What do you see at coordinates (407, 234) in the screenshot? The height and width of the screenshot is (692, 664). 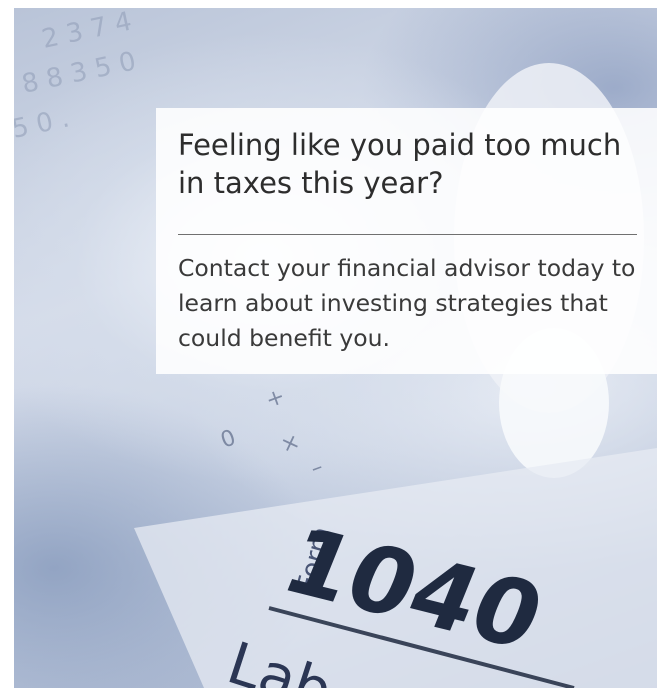 I see `divider` at bounding box center [407, 234].